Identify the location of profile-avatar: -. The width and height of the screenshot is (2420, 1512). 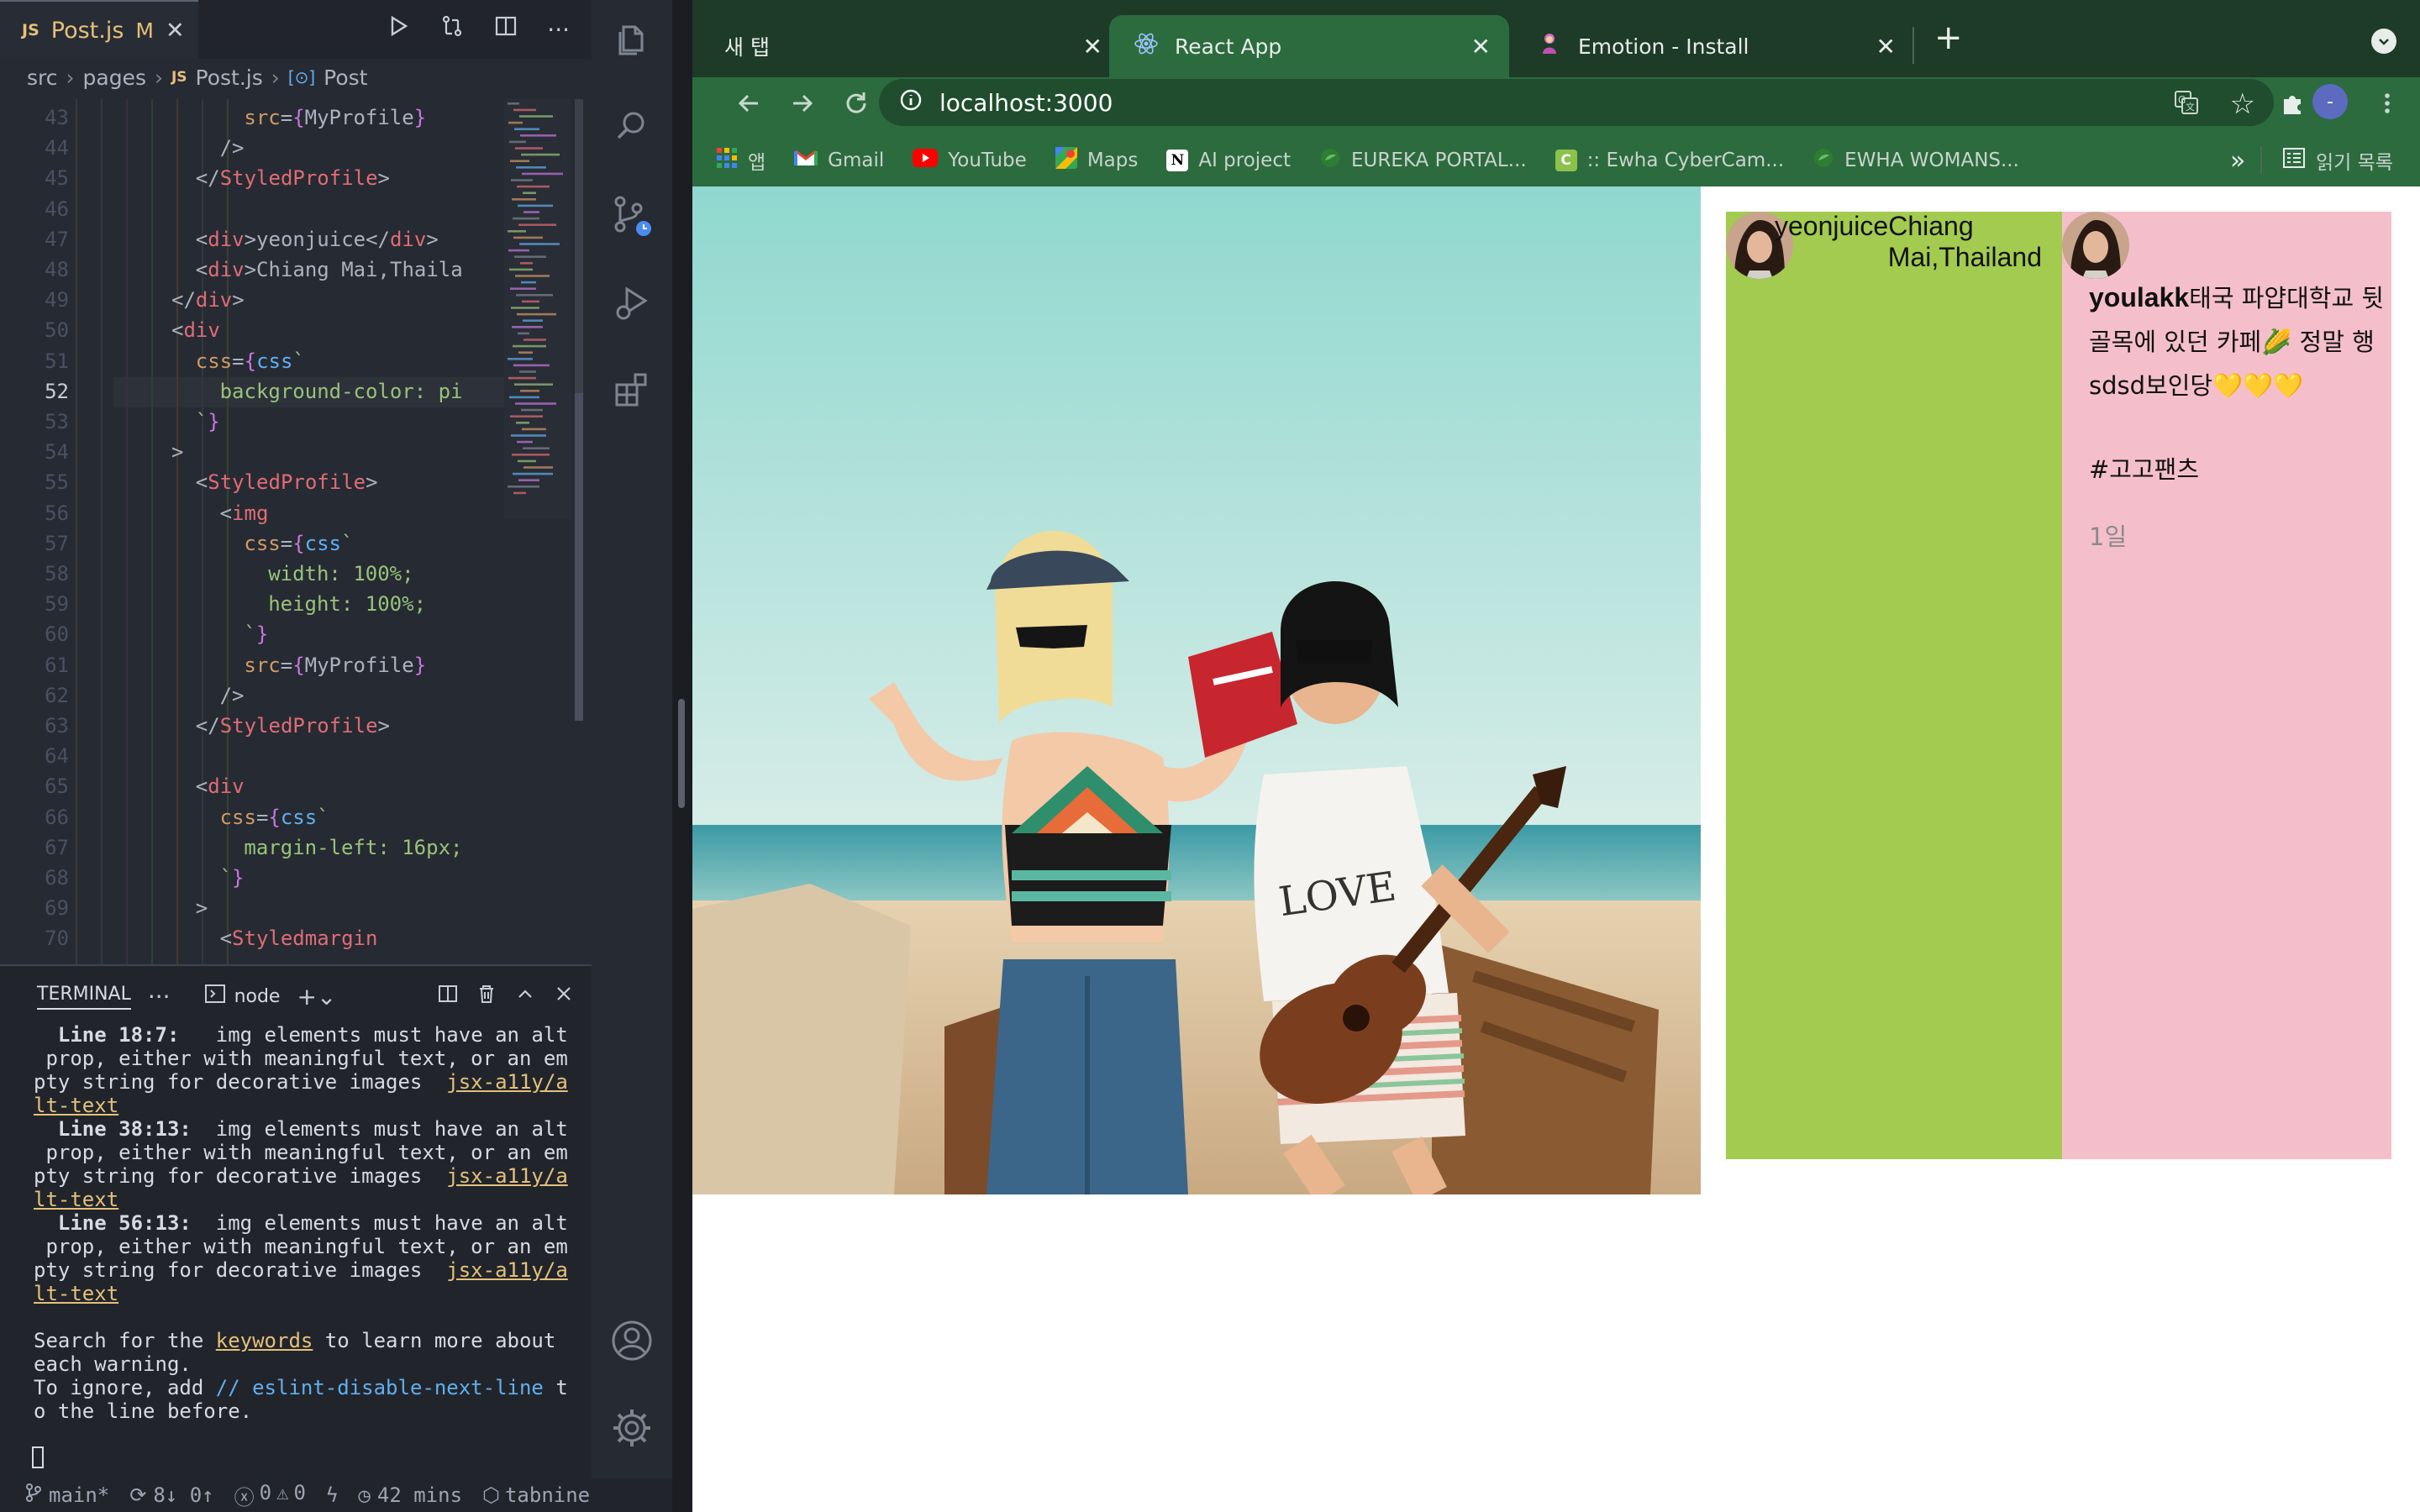
(2330, 101).